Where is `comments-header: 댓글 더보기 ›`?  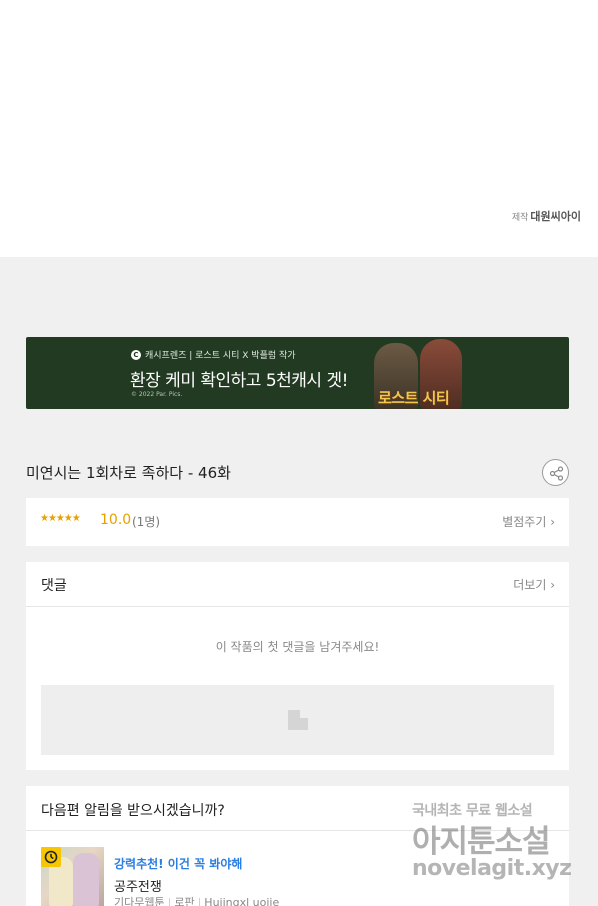
comments-header: 댓글 더보기 › is located at coordinates (297, 584).